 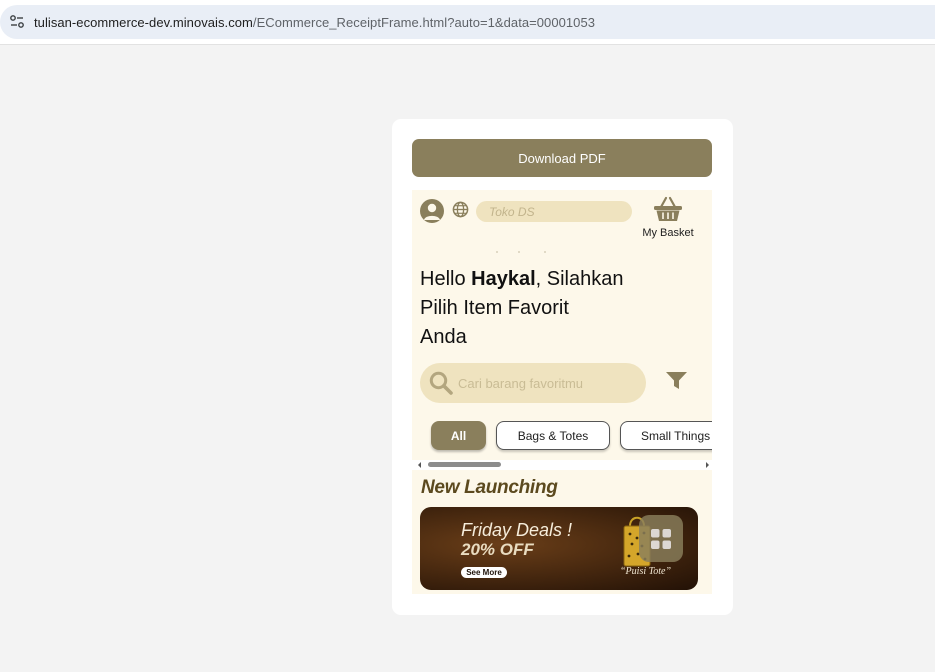 I want to click on category-chip-small-things: Small Things, so click(x=666, y=435).